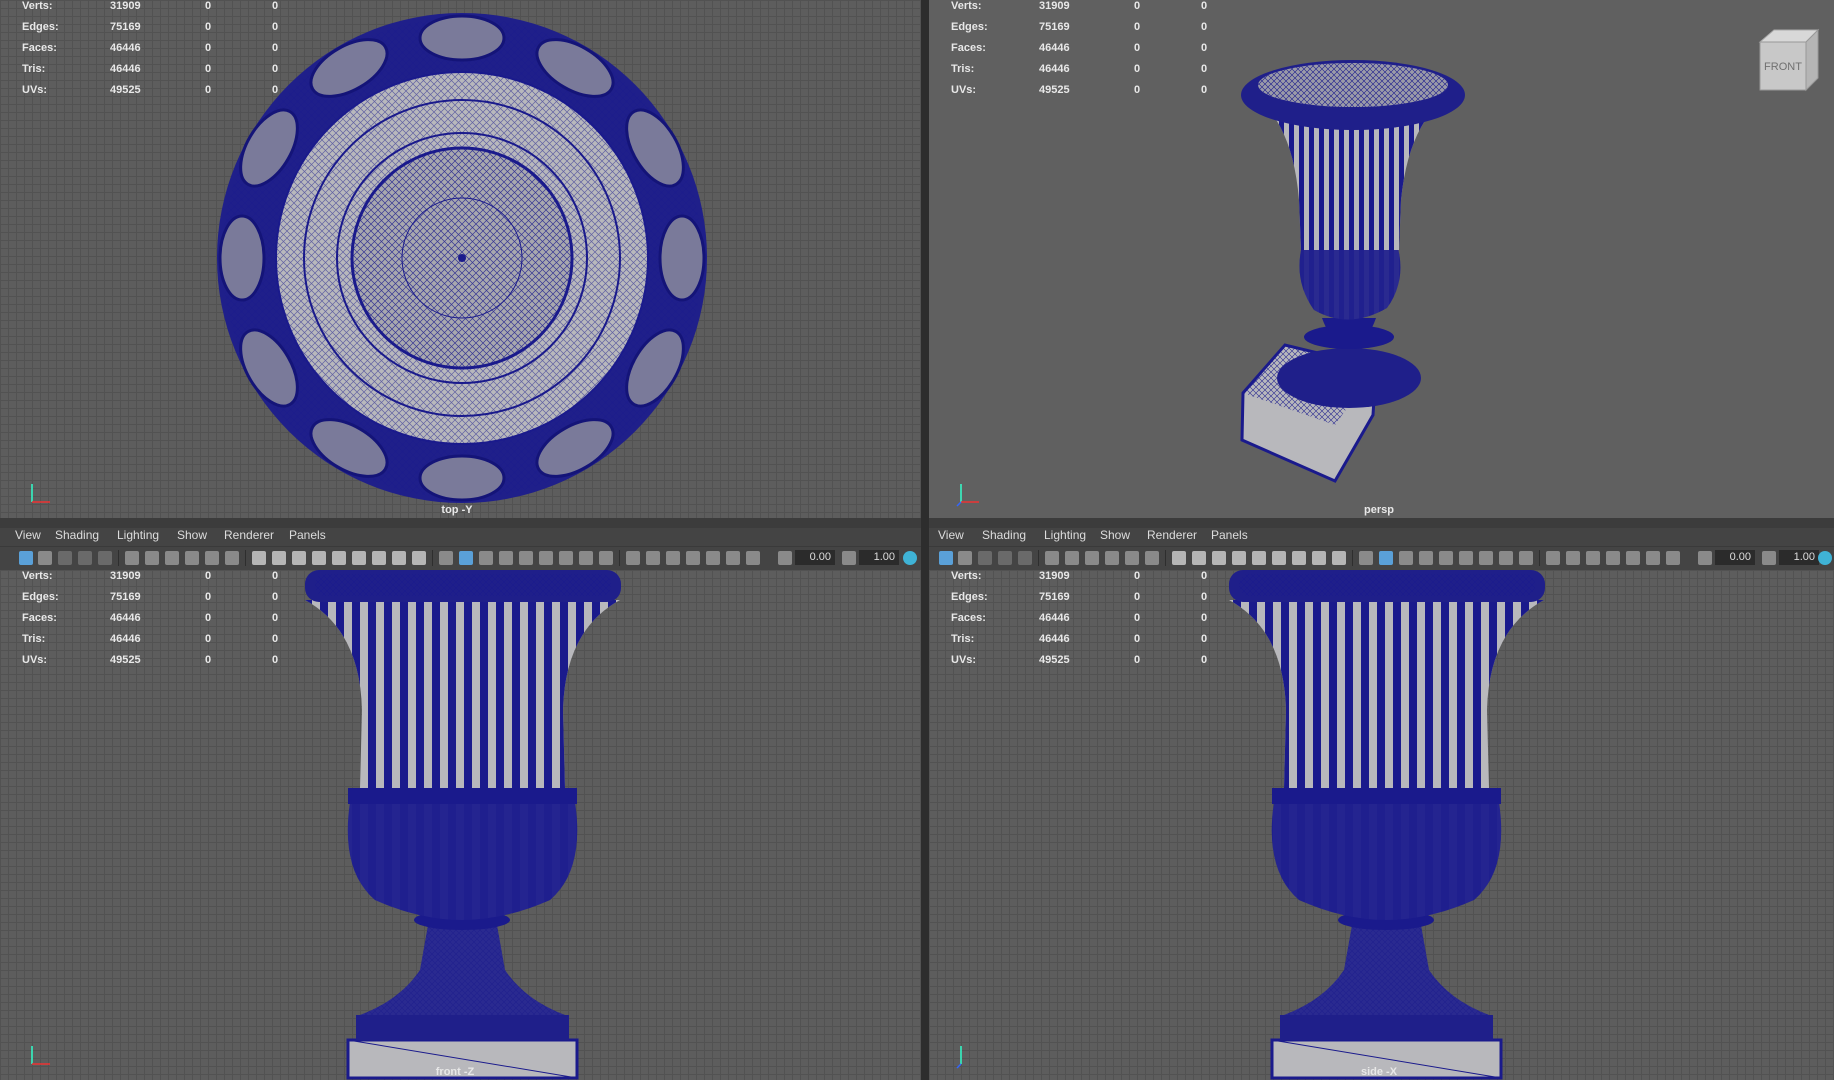 This screenshot has height=1080, width=1834. Describe the element at coordinates (917, 523) in the screenshot. I see `panel-splitter-horizontal` at that location.